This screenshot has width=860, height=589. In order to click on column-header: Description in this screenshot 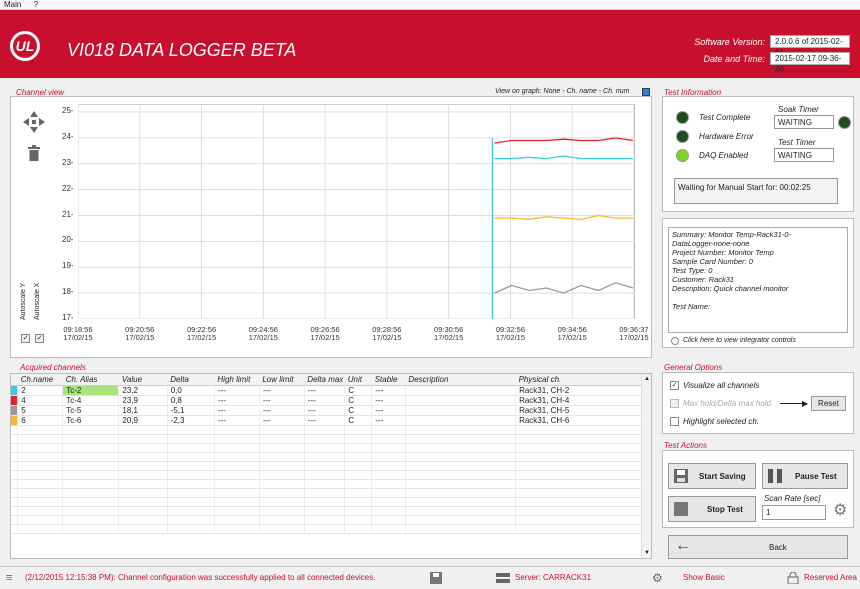, I will do `click(460, 380)`.